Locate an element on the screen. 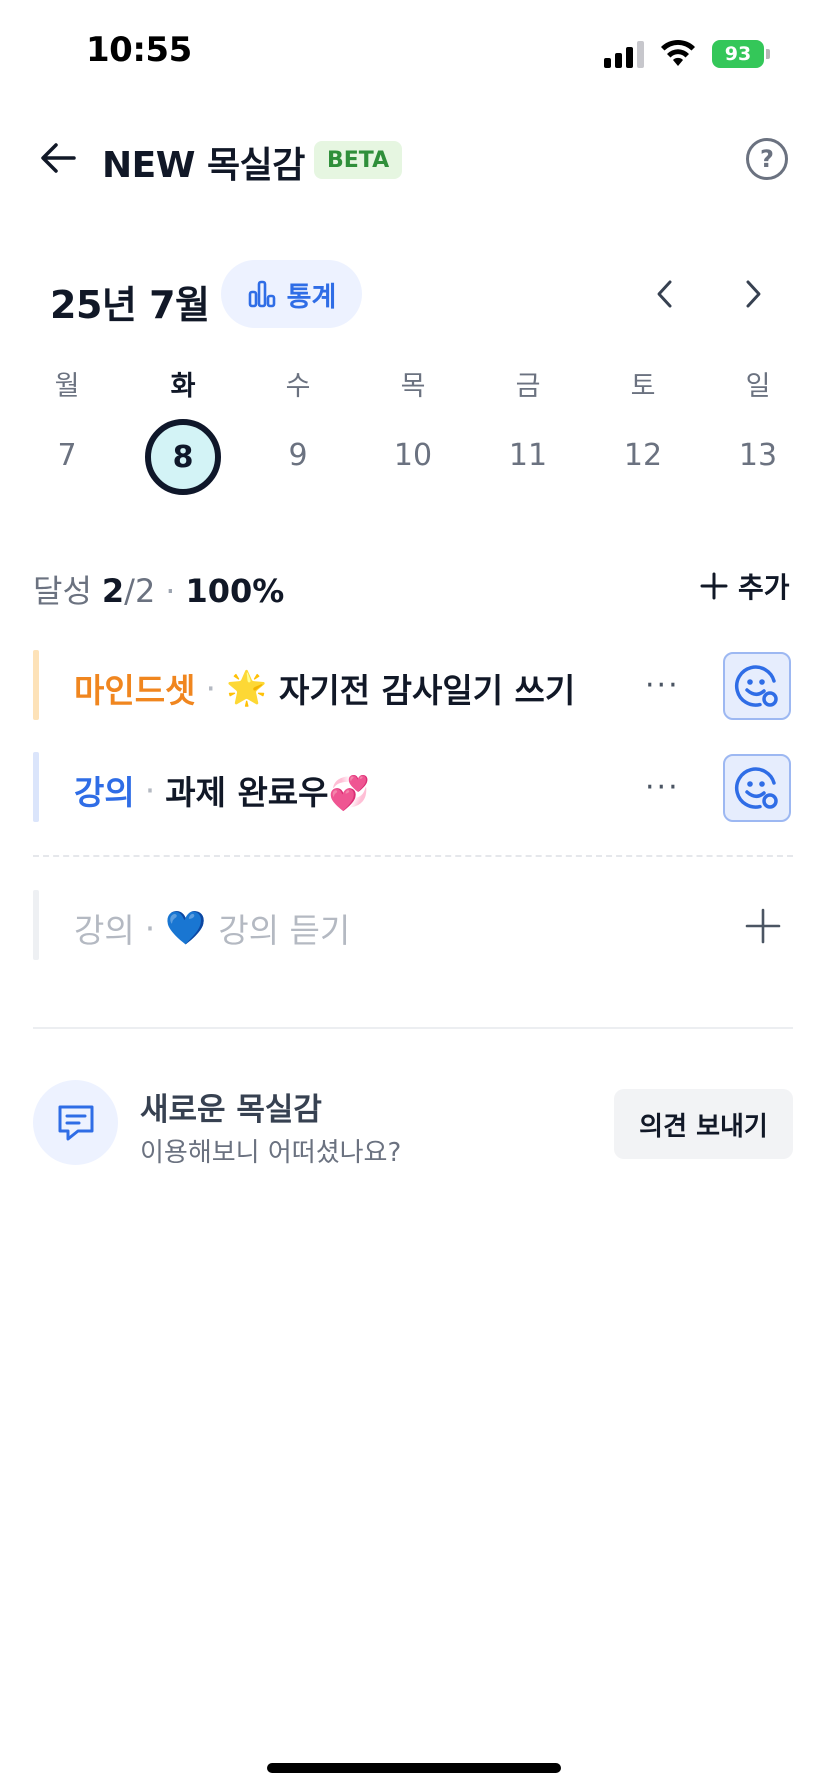 The width and height of the screenshot is (827, 1790). feedback-title: 새로운 목실감 is located at coordinates (231, 1110).